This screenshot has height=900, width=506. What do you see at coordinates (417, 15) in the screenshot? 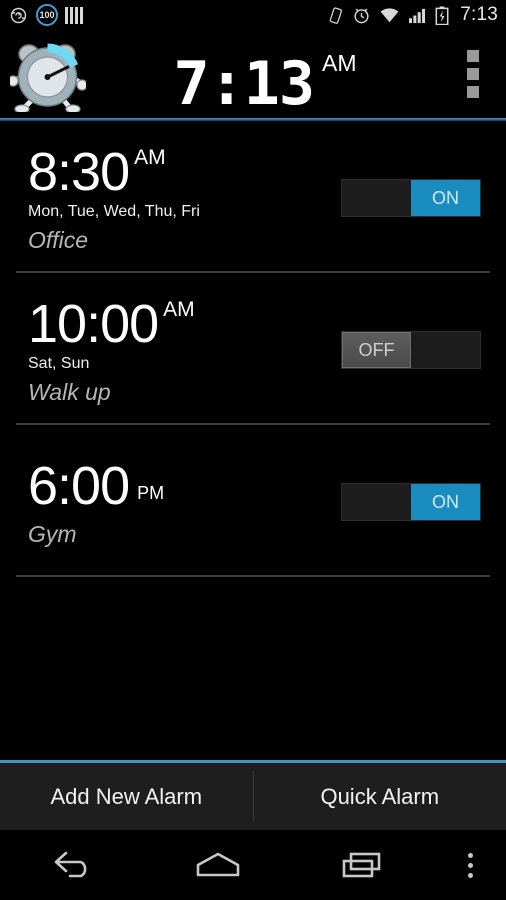
I see `cellular-signal-icon` at bounding box center [417, 15].